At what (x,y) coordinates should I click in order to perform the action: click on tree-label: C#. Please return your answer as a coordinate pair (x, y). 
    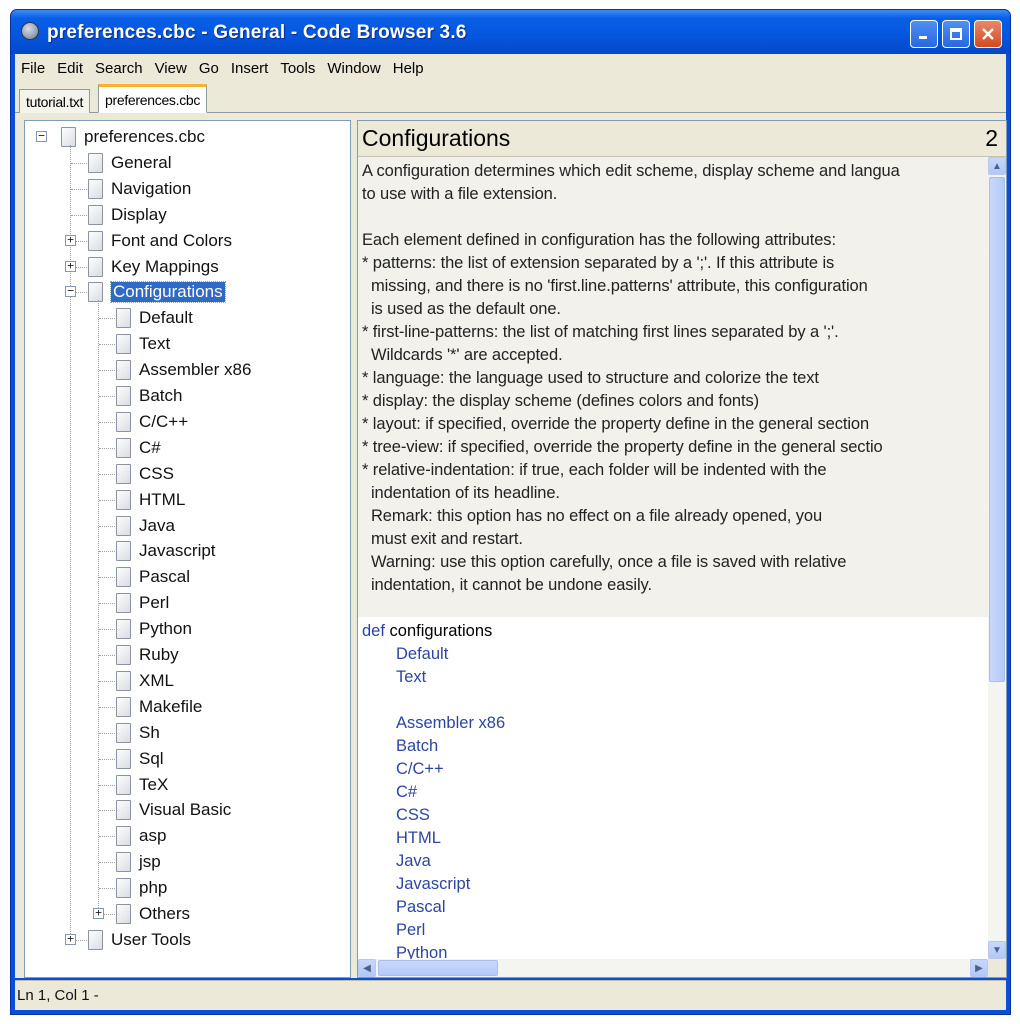
    Looking at the image, I should click on (150, 447).